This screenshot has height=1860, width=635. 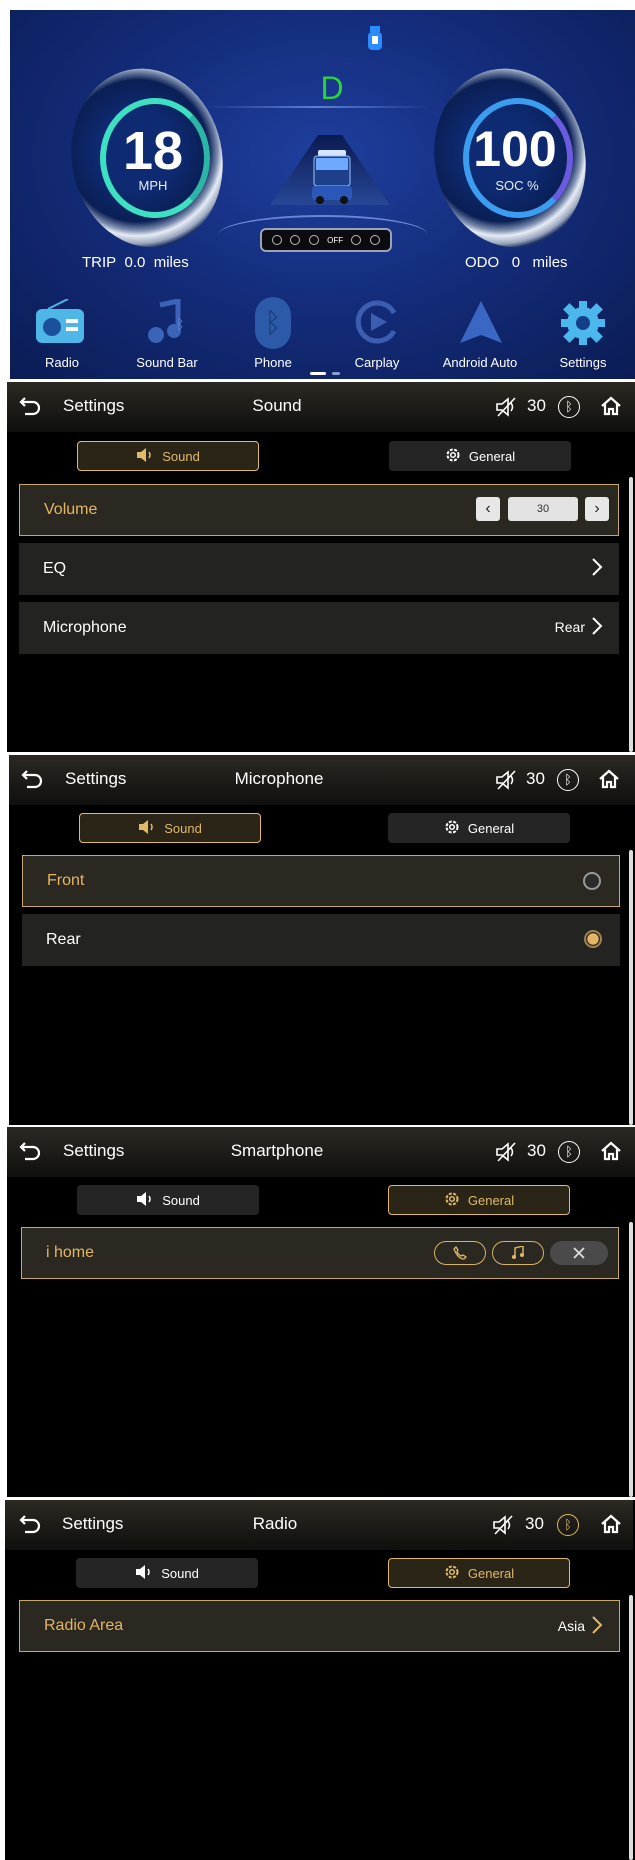 I want to click on page-indicator, so click(x=336, y=373).